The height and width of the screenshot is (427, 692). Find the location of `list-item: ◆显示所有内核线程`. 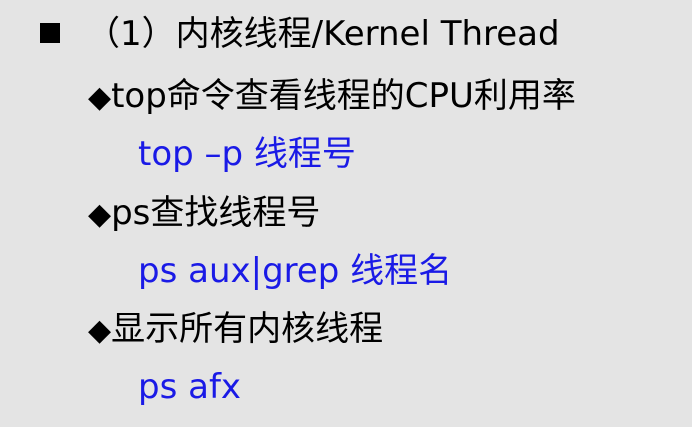

list-item: ◆显示所有内核线程 is located at coordinates (235, 330).